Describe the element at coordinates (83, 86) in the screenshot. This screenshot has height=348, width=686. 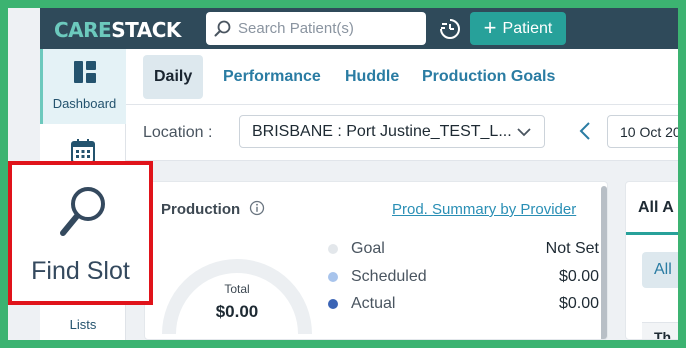
I see `sidebar-item-dashboard: Dashboard` at that location.